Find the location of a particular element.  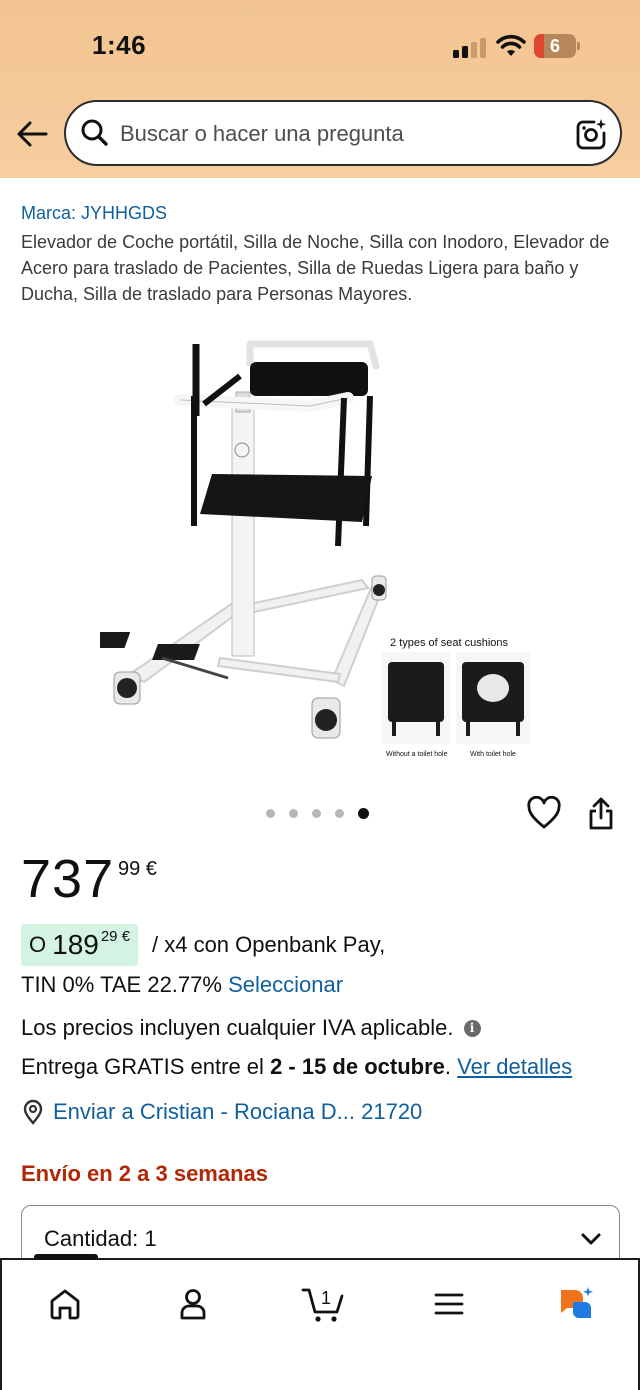

account-icon is located at coordinates (193, 1304).